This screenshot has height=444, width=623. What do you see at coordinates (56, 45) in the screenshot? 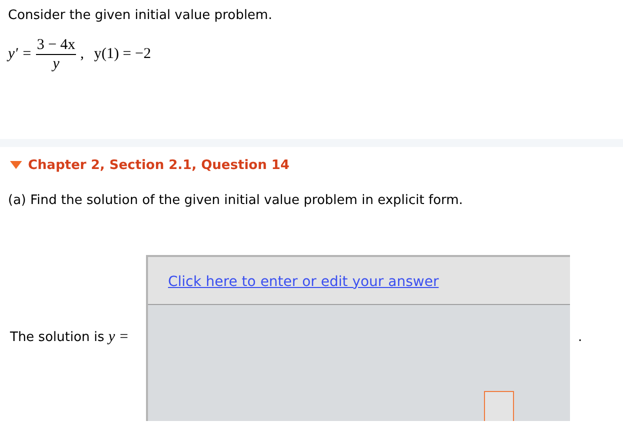
I see `fraction-numerator: 3 − 4x` at bounding box center [56, 45].